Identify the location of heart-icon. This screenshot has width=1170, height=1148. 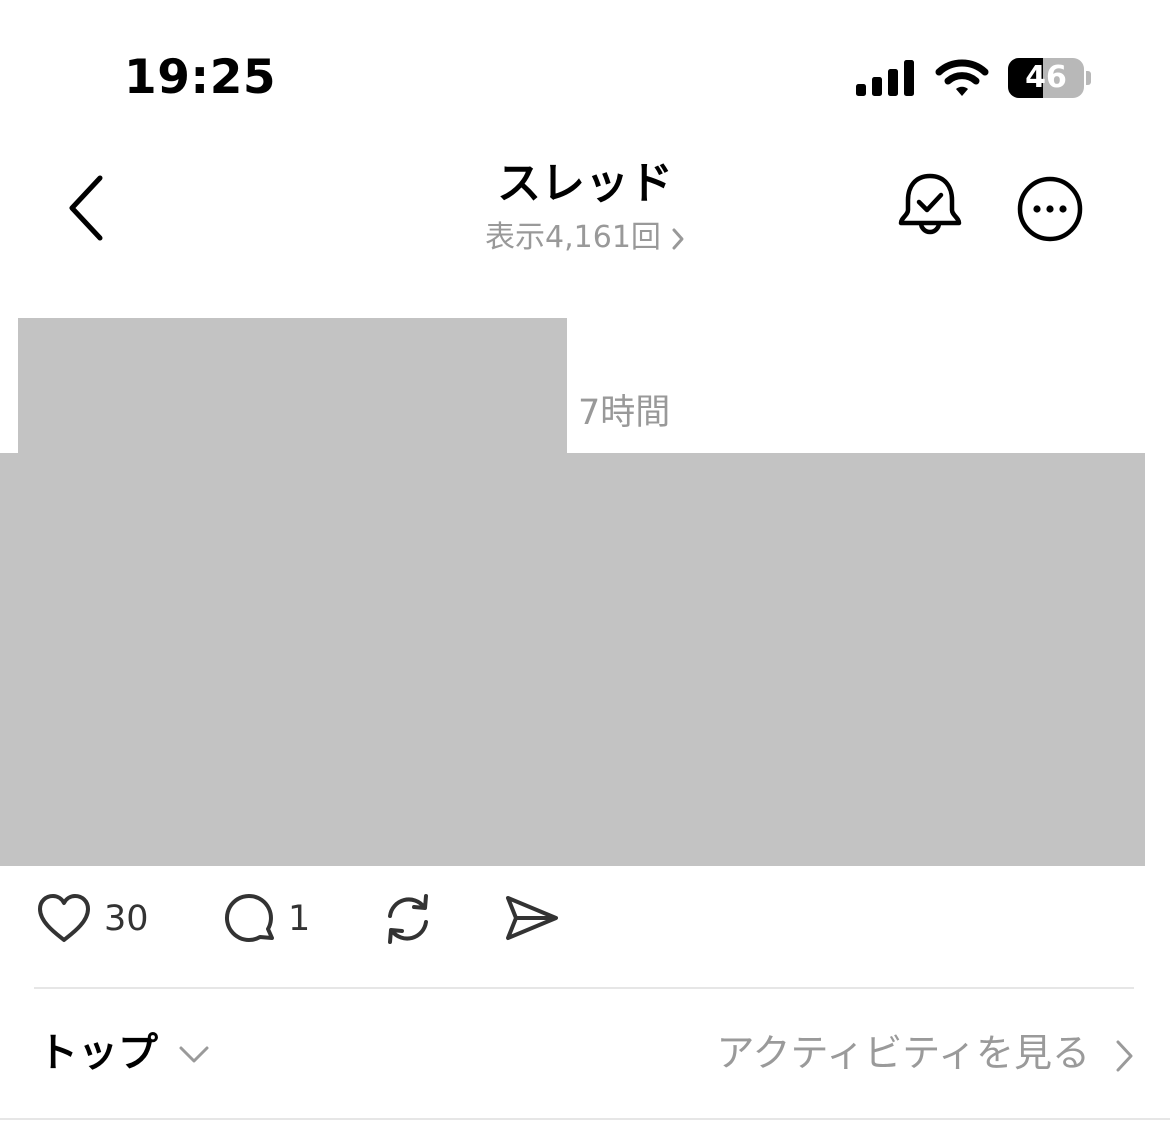
(64, 918).